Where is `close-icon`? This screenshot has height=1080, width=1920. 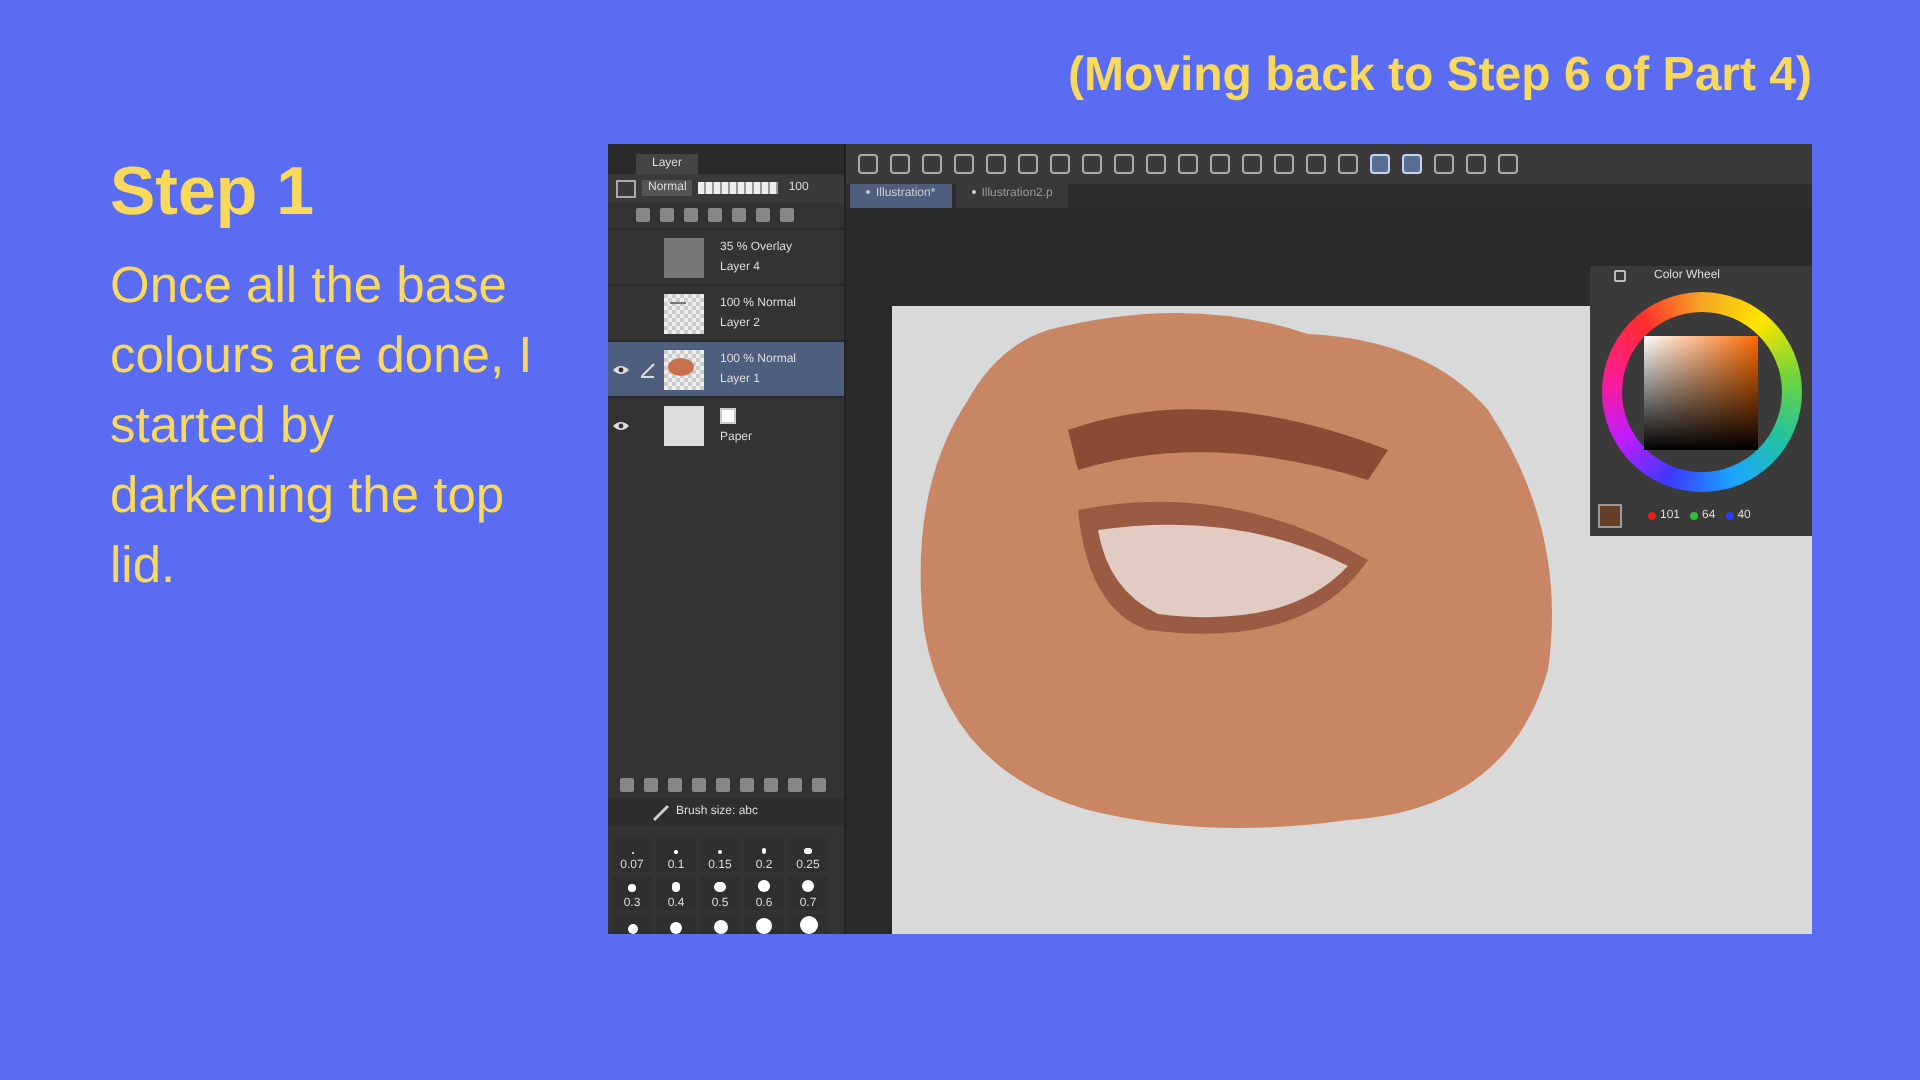
close-icon is located at coordinates (1620, 276).